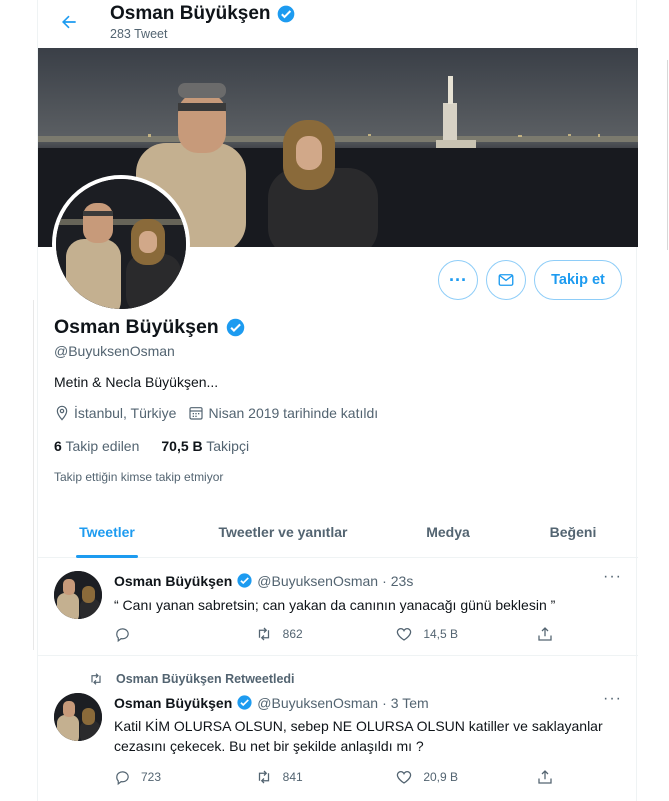 The width and height of the screenshot is (669, 801). I want to click on like-button: 14,5 B, so click(435, 634).